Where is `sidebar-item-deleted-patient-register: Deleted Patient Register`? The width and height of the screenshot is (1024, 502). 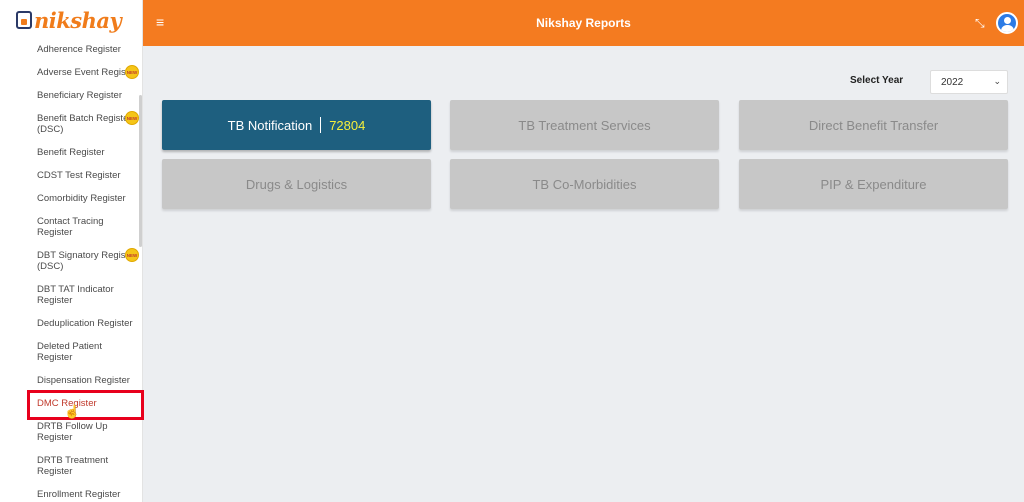
sidebar-item-deleted-patient-register: Deleted Patient Register is located at coordinates (87, 352).